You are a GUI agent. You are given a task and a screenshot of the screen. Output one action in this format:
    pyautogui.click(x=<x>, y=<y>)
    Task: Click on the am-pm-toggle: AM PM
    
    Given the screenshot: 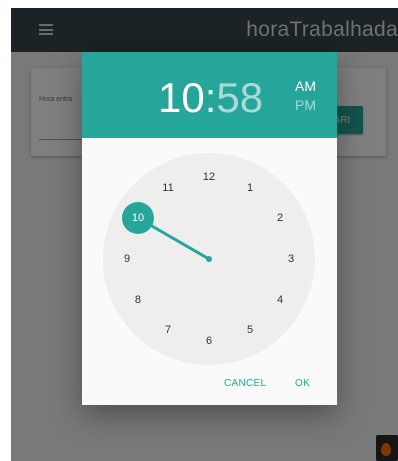 What is the action you would take?
    pyautogui.click(x=310, y=96)
    